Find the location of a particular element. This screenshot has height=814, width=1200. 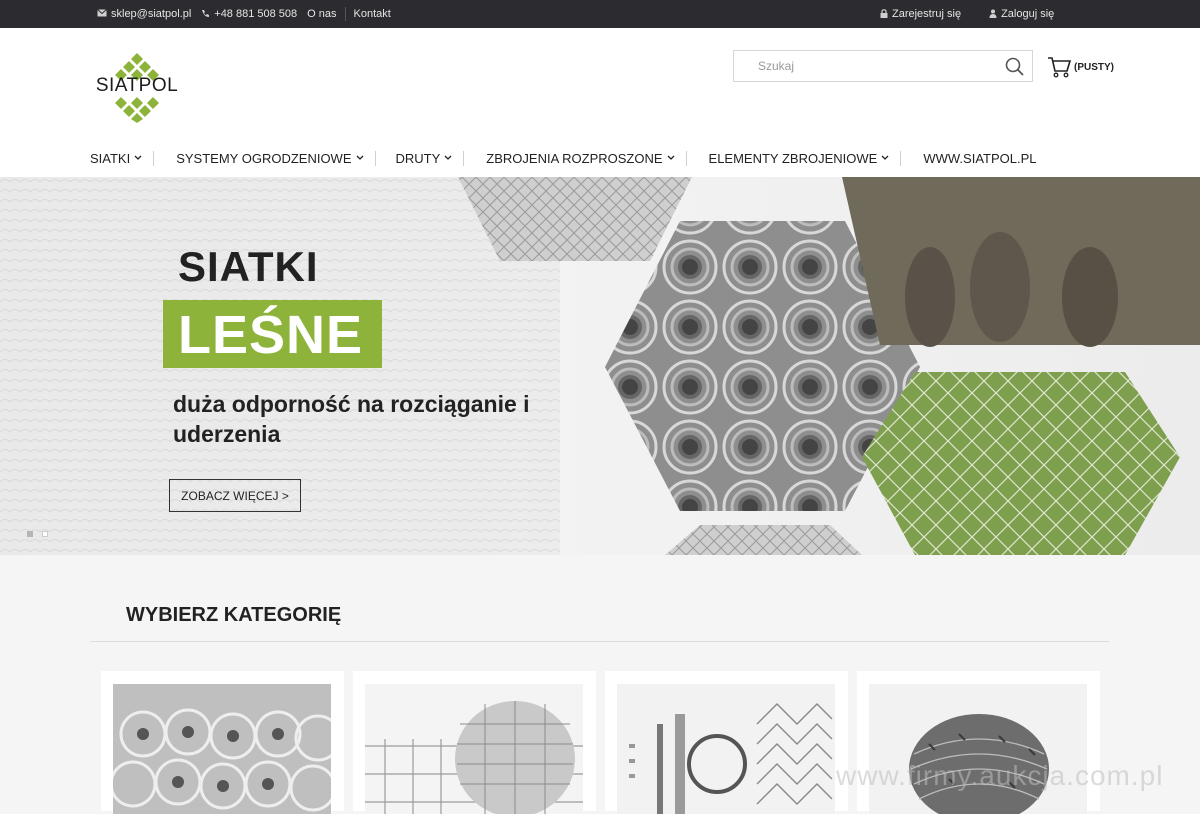

watermark: www.firmy.aukcja.com.pl is located at coordinates (1000, 775).